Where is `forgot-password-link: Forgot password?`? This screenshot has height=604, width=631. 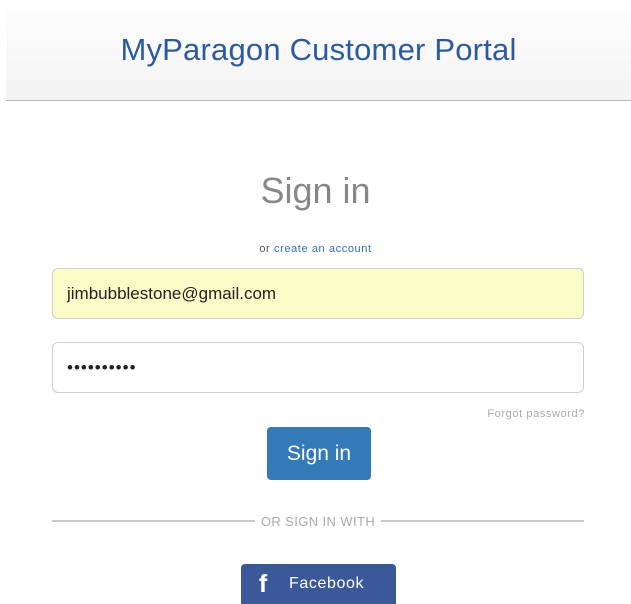
forgot-password-link: Forgot password? is located at coordinates (536, 414).